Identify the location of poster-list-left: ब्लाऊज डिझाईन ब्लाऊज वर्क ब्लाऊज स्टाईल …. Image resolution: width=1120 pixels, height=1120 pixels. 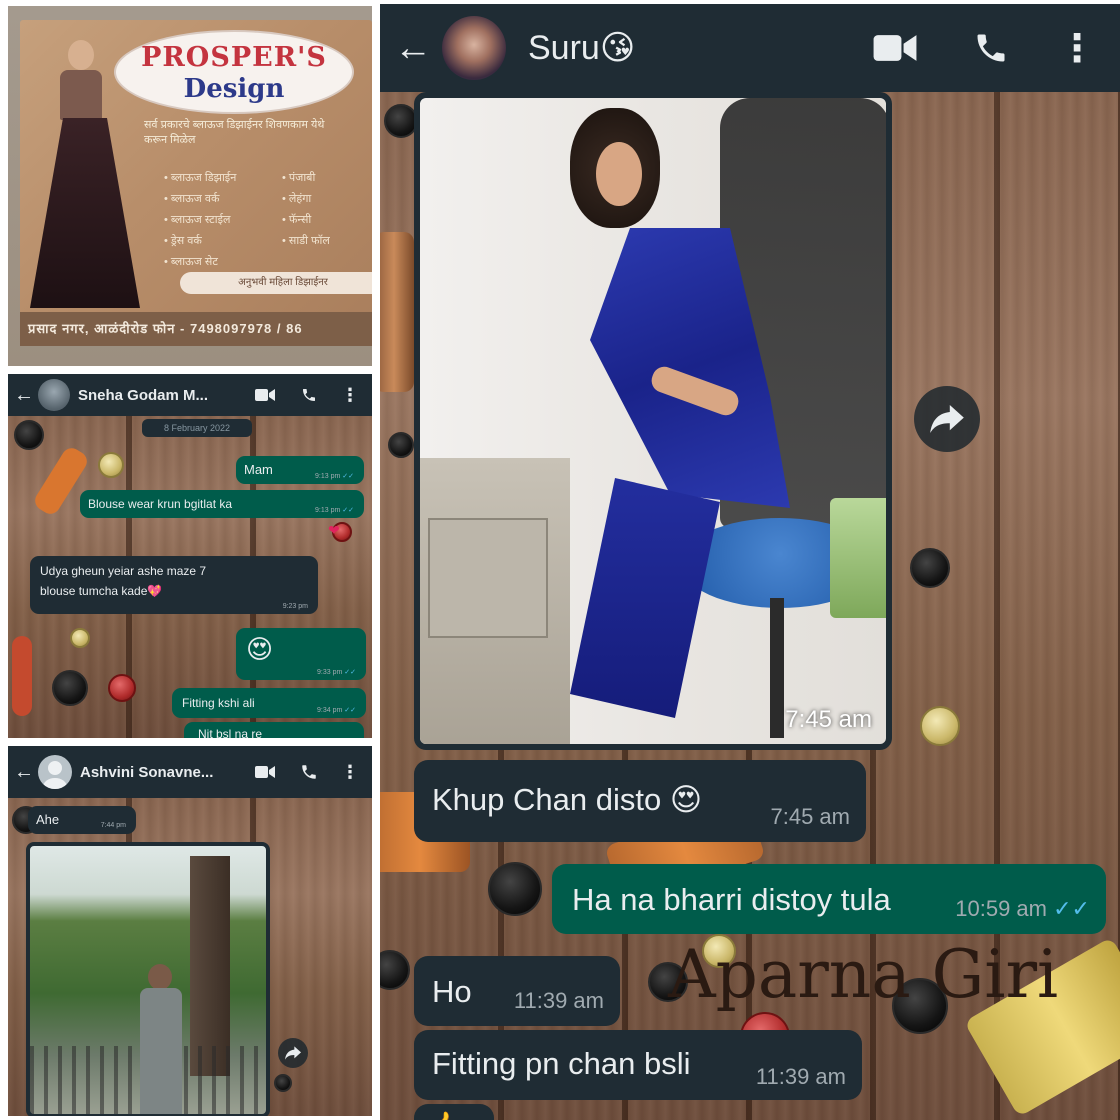
(200, 220).